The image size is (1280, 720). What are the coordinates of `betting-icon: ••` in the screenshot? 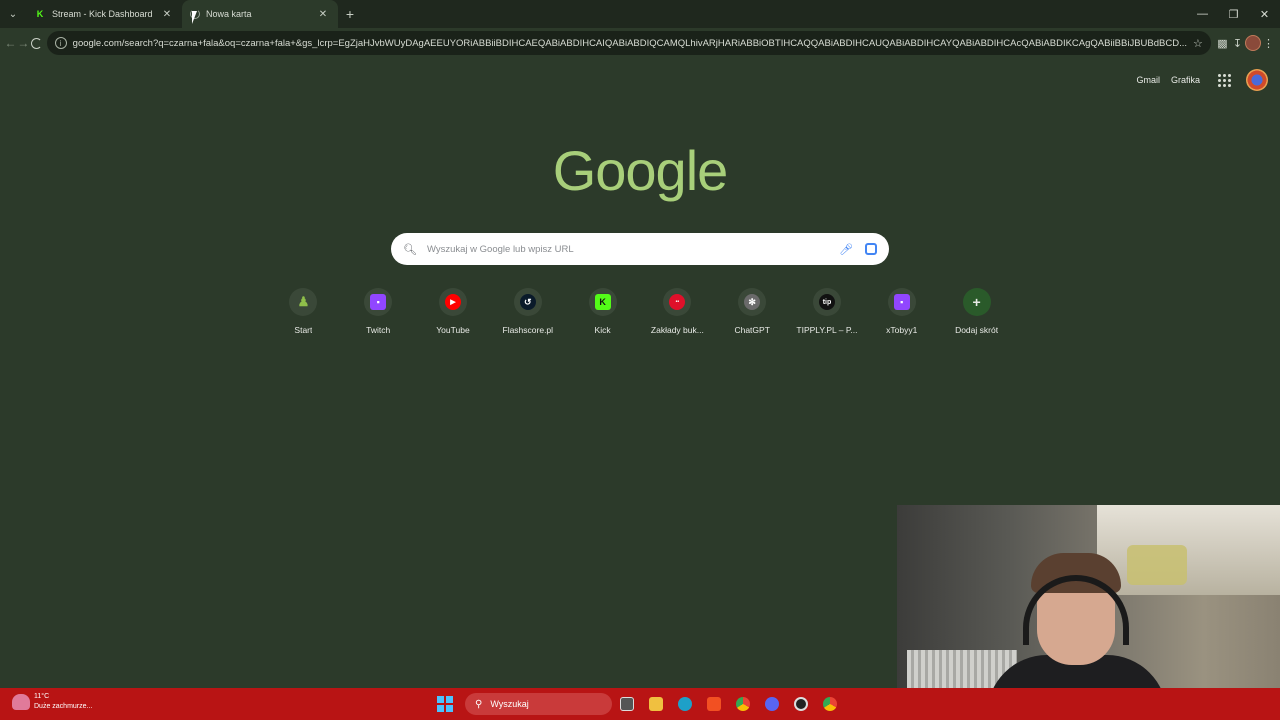 It's located at (677, 302).